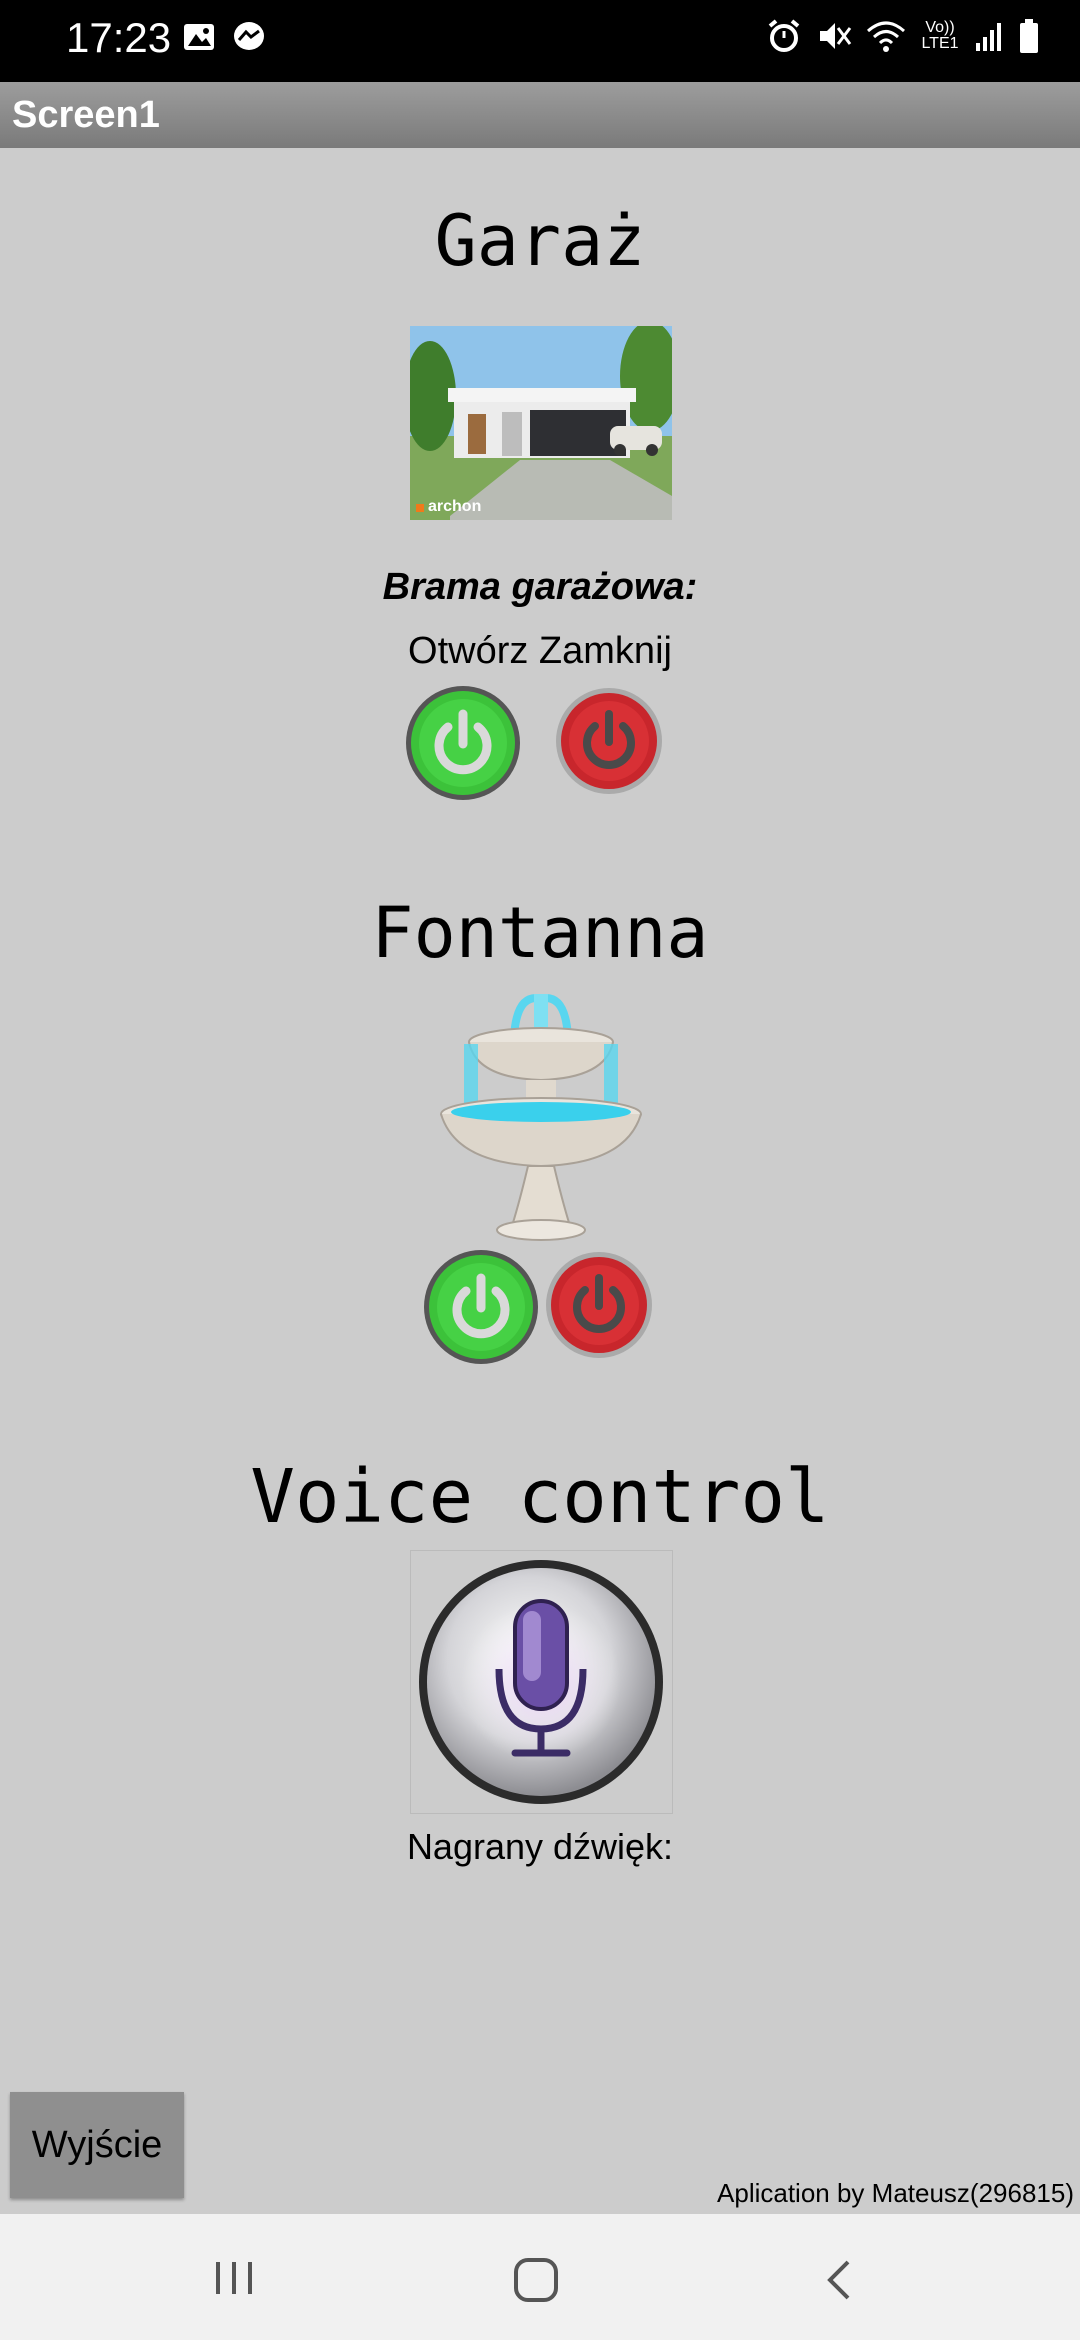 Image resolution: width=1080 pixels, height=2340 pixels. Describe the element at coordinates (540, 587) in the screenshot. I see `gate-label: Brama garażowa:` at that location.